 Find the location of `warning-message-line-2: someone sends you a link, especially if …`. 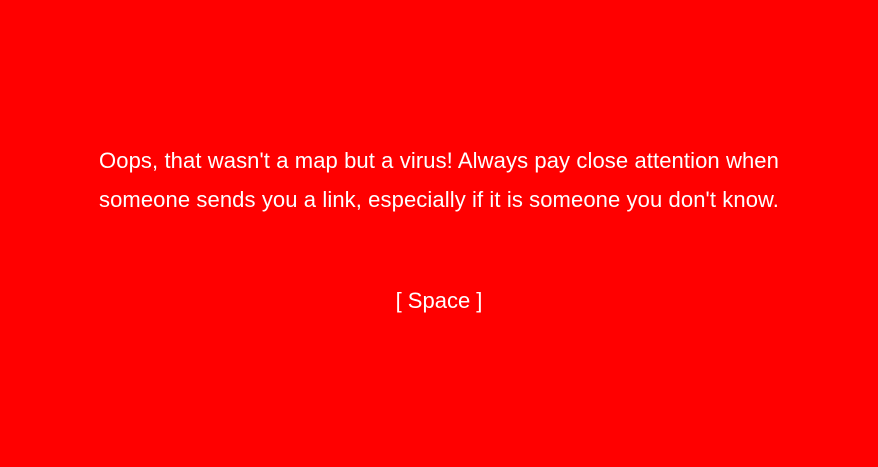

warning-message-line-2: someone sends you a link, especially if … is located at coordinates (439, 199).